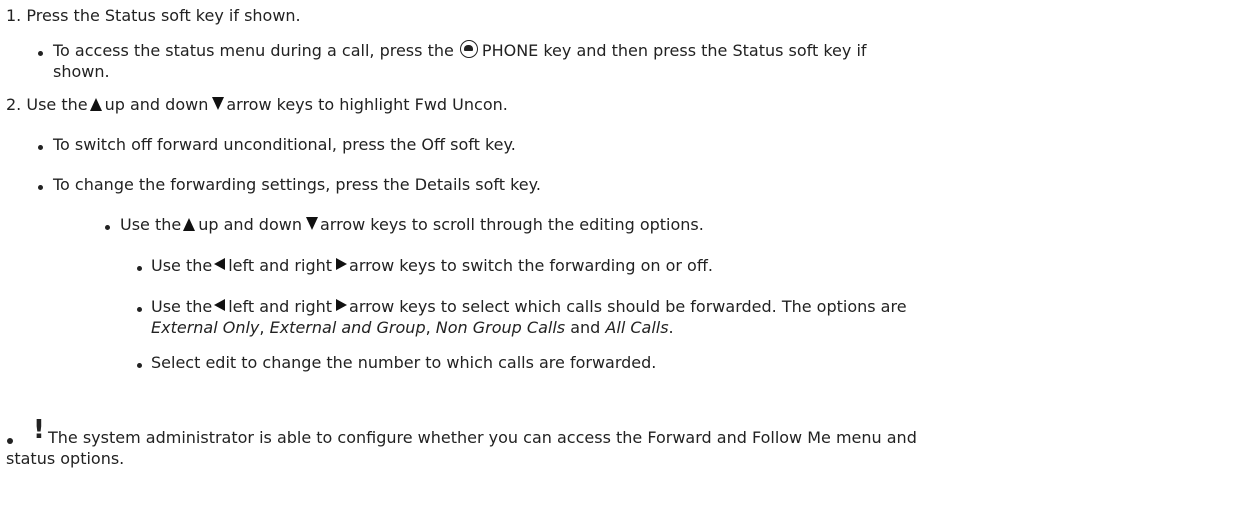 The height and width of the screenshot is (515, 1253). What do you see at coordinates (14, 104) in the screenshot?
I see `step-number: 2.` at bounding box center [14, 104].